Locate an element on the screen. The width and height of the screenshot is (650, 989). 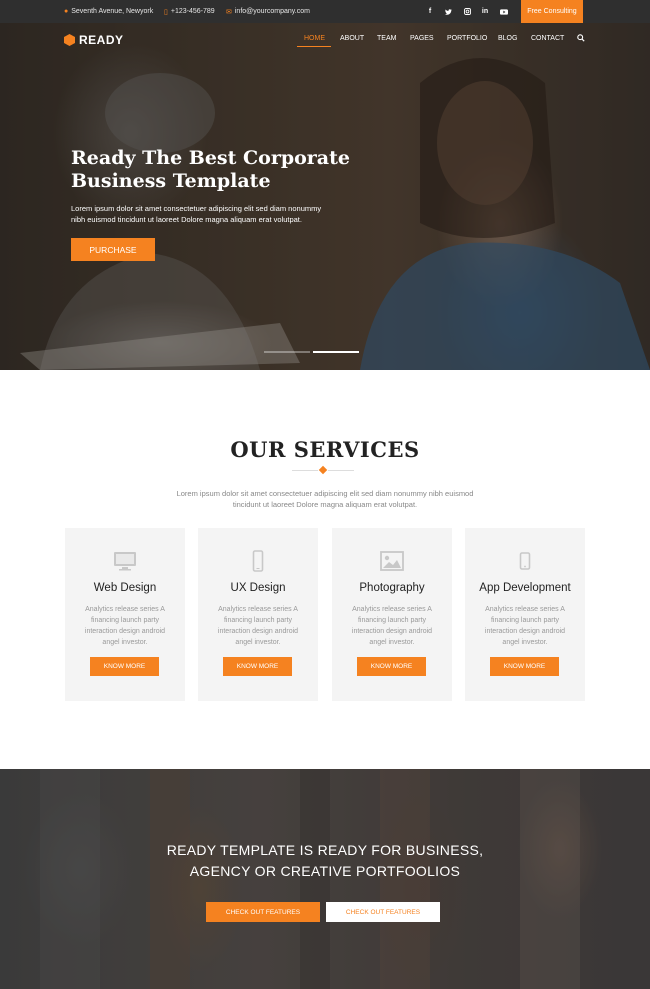
purchase-button: PURCHASE is located at coordinates (113, 249).